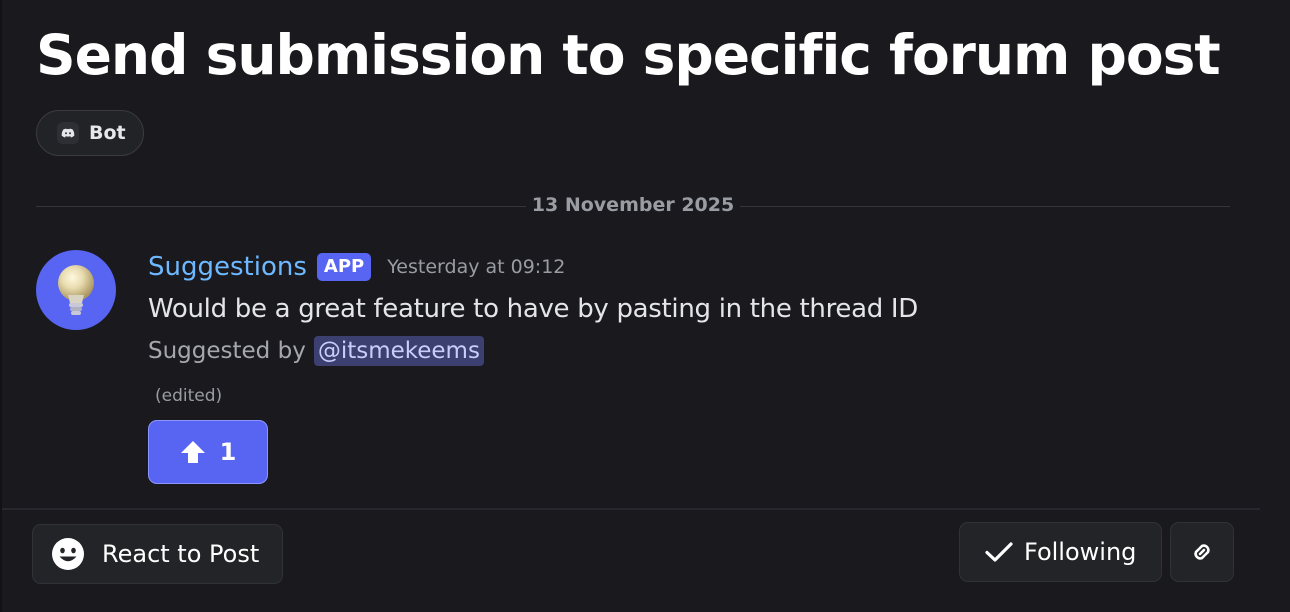 The width and height of the screenshot is (1290, 612). Describe the element at coordinates (68, 133) in the screenshot. I see `discord-icon` at that location.